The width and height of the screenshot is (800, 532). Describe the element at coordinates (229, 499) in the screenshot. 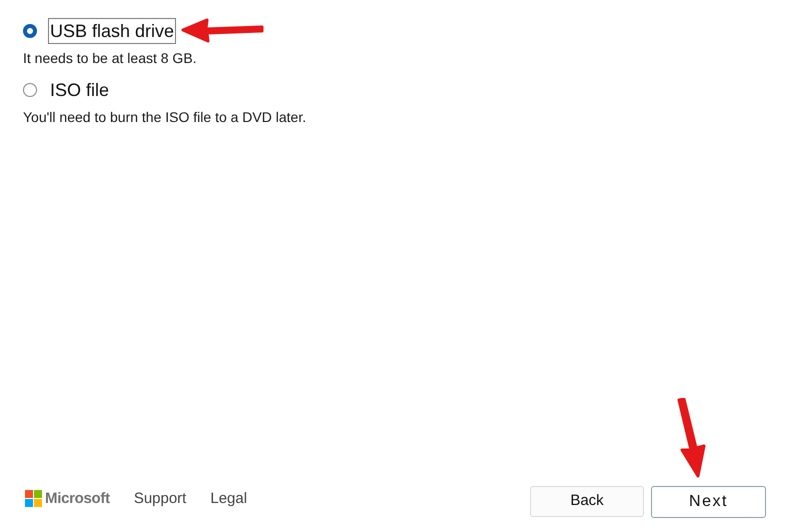

I see `footer-link: Legal` at that location.